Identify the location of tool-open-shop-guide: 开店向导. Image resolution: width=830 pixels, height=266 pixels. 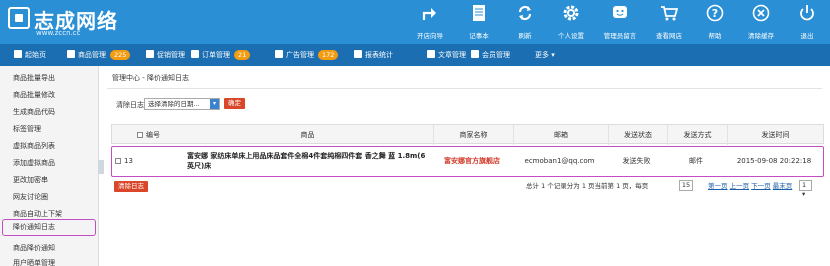
(430, 22).